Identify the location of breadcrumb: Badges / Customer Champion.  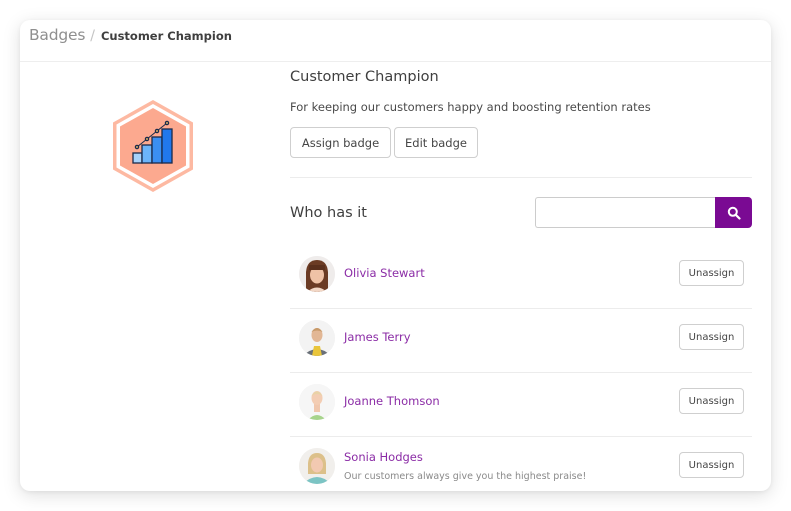
(395, 41).